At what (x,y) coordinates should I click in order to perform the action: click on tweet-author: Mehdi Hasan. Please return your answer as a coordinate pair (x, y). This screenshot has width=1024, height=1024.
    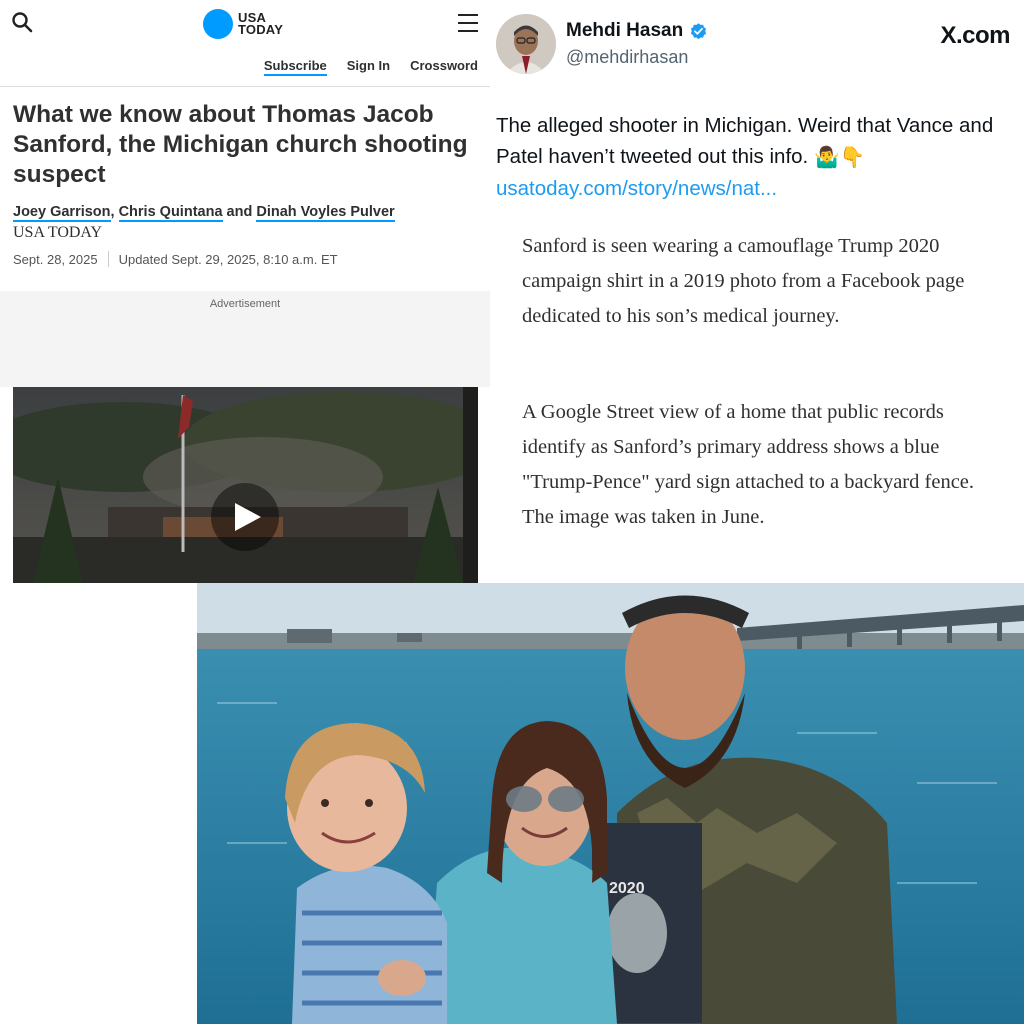
    Looking at the image, I should click on (637, 31).